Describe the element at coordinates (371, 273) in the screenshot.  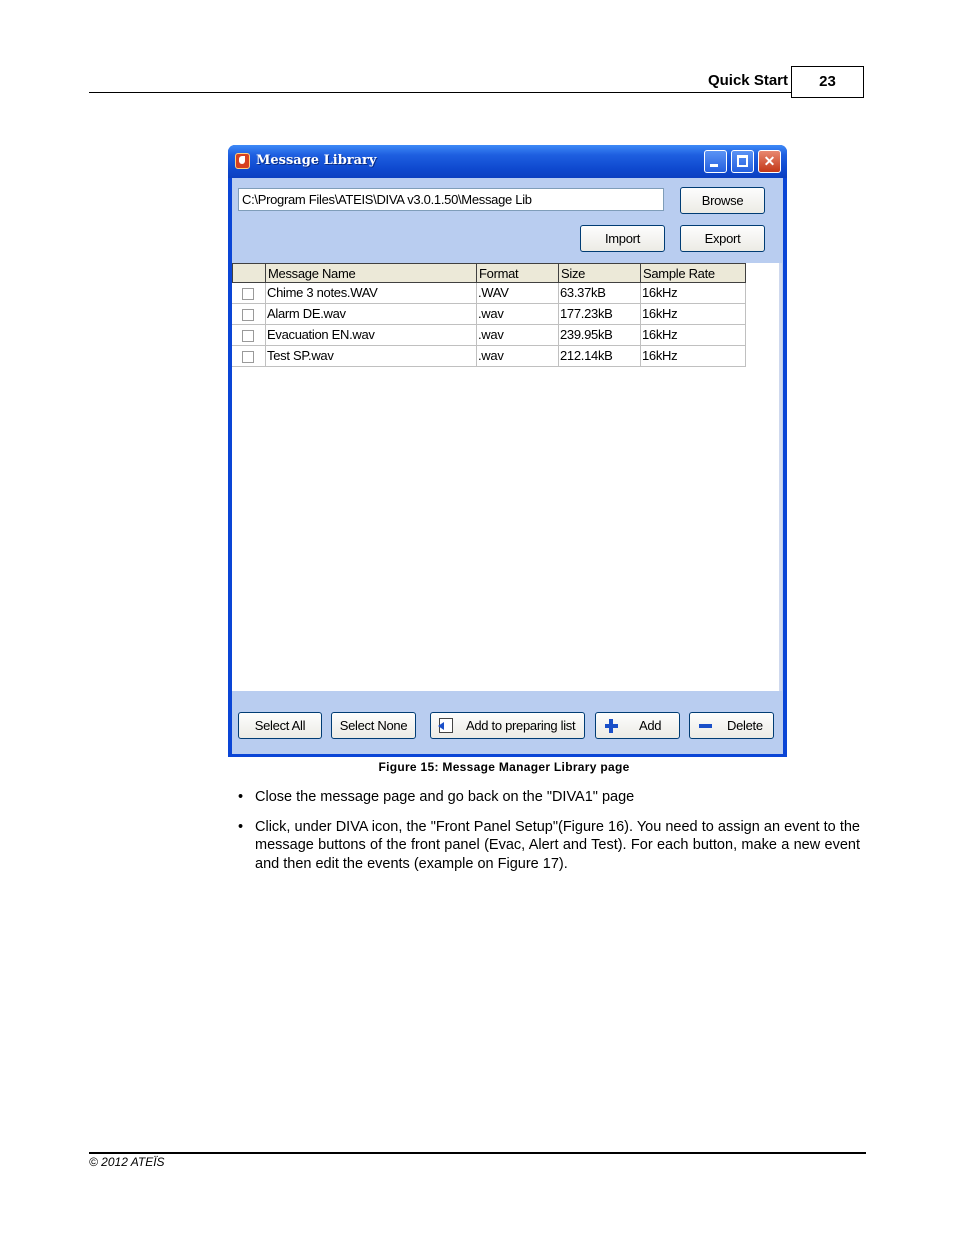
I see `column-header-message-name: Message Name` at that location.